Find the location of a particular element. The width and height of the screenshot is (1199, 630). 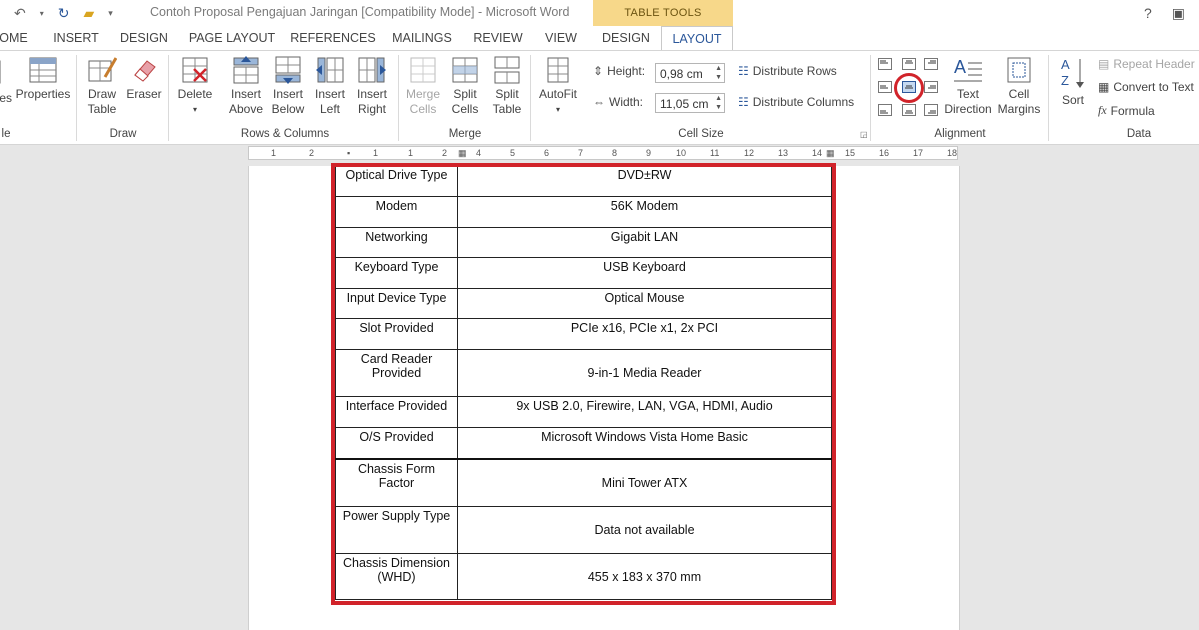

align-center-left-icon is located at coordinates (885, 87).